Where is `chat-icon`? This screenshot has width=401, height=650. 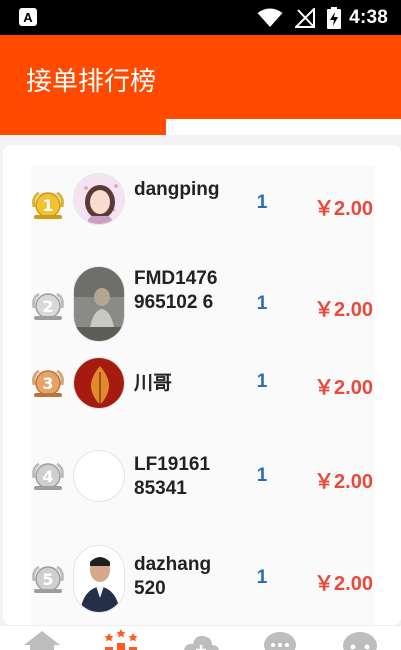
chat-icon is located at coordinates (280, 639).